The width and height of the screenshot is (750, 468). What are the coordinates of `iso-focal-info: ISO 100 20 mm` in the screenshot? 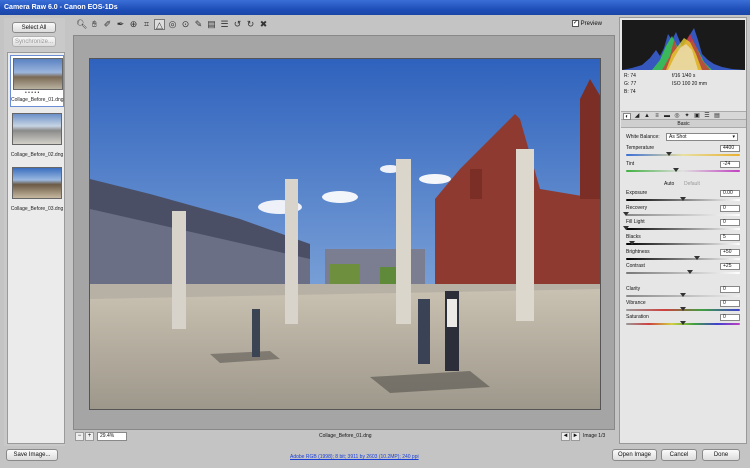 It's located at (690, 84).